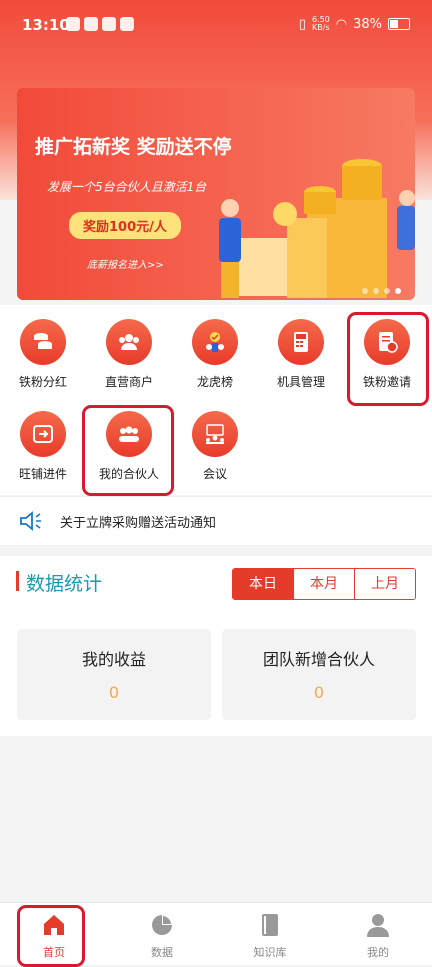 The height and width of the screenshot is (967, 432). What do you see at coordinates (125, 225) in the screenshot?
I see `banner-reward: 奖励100元/人` at bounding box center [125, 225].